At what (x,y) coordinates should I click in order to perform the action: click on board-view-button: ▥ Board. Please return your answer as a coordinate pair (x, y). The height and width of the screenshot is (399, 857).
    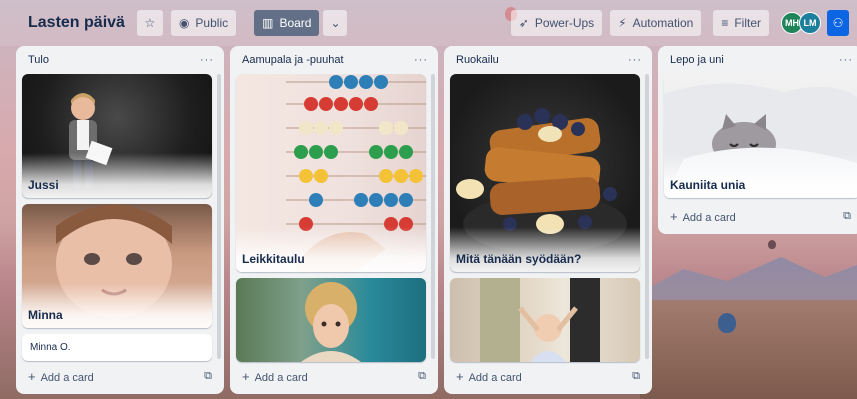
    Looking at the image, I should click on (287, 23).